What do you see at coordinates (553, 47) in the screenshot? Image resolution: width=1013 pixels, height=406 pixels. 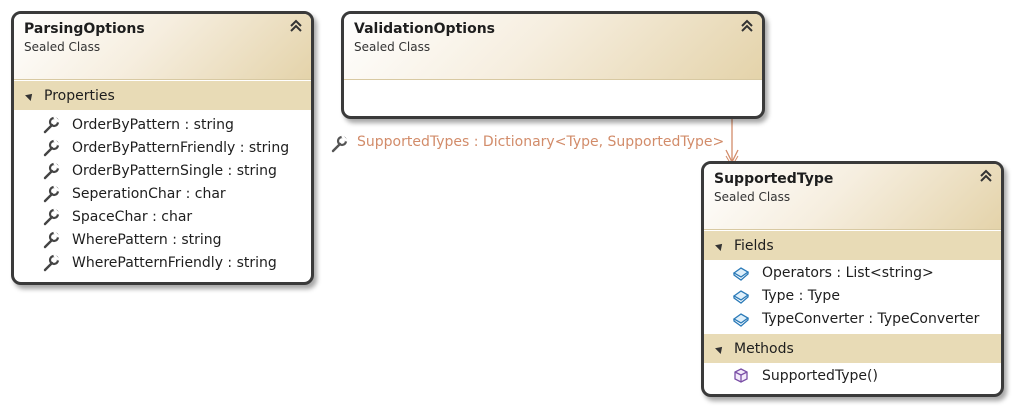 I see `class-header: ValidationOptions Sealed Class` at bounding box center [553, 47].